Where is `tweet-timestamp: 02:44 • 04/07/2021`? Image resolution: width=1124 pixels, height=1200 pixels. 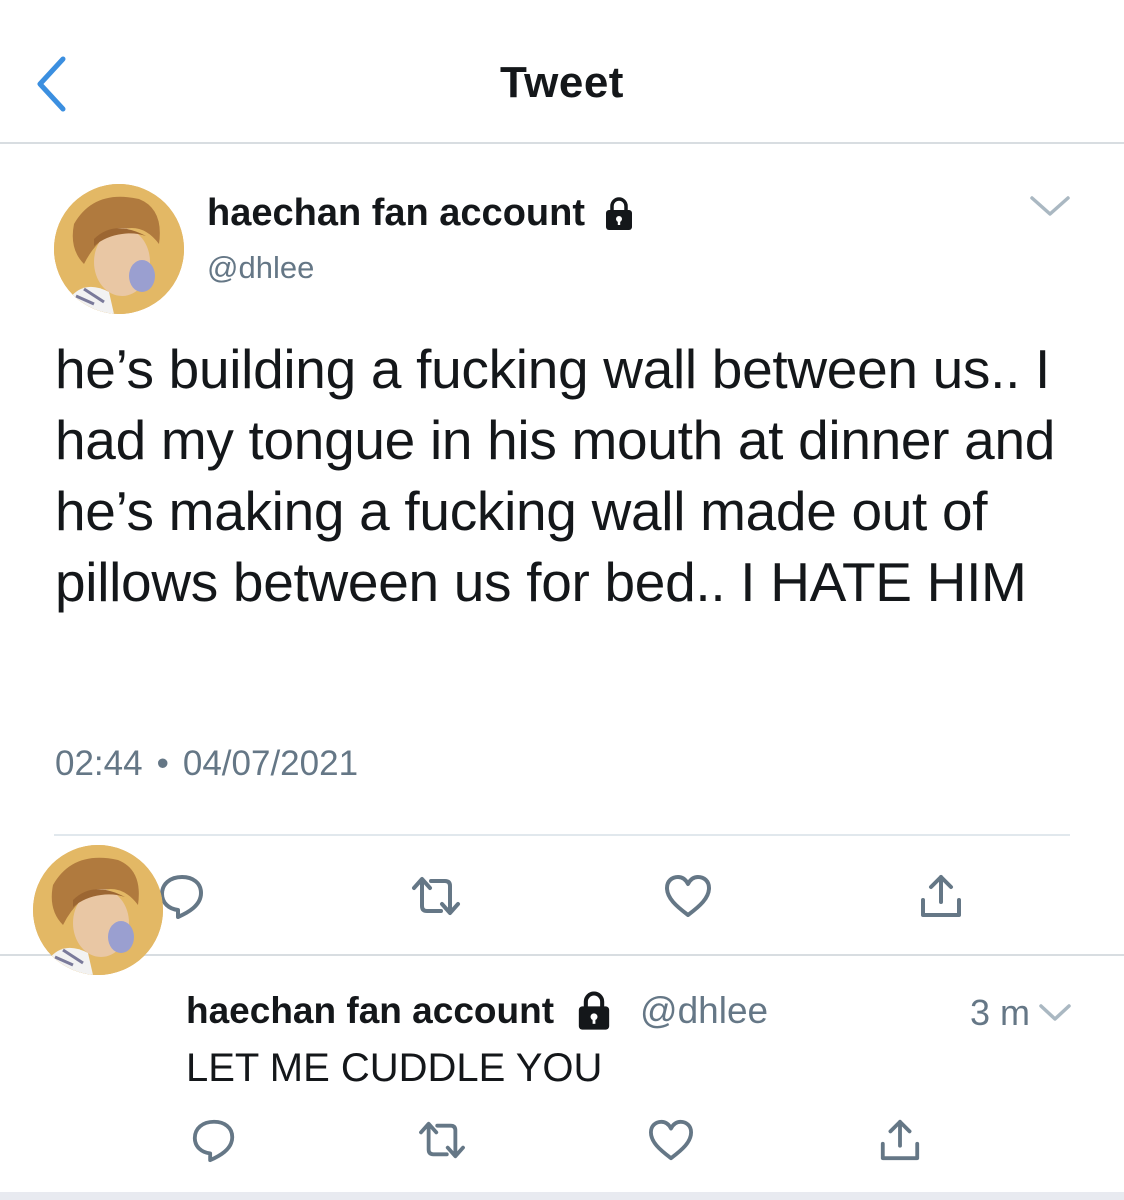 tweet-timestamp: 02:44 • 04/07/2021 is located at coordinates (206, 764).